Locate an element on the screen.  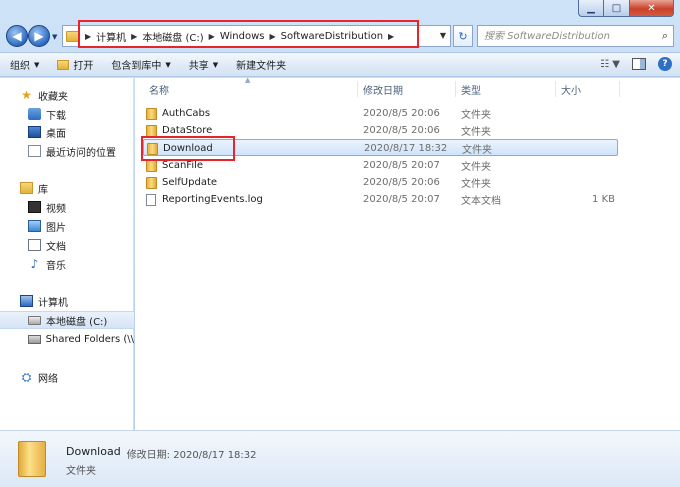
picture-icon is located at coordinates (34, 226).